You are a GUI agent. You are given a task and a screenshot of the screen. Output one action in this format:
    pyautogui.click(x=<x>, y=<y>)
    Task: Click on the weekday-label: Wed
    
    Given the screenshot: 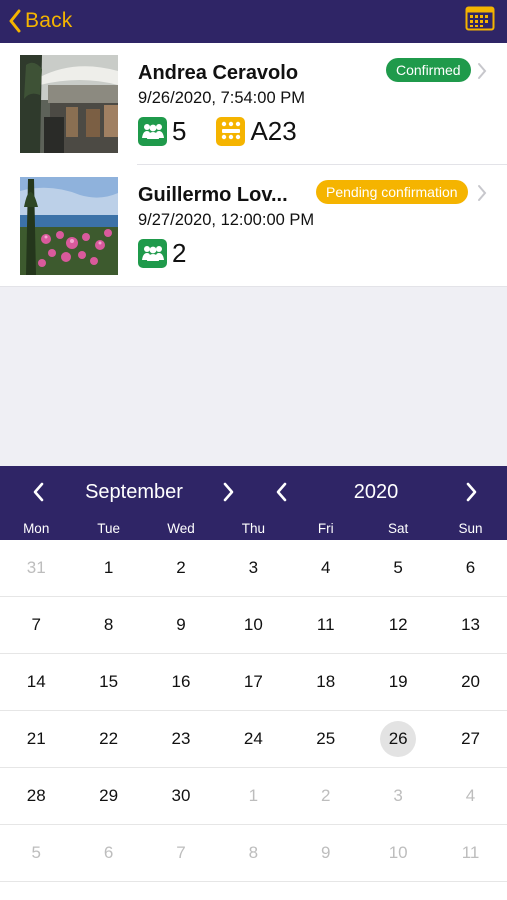 What is the action you would take?
    pyautogui.click(x=181, y=528)
    